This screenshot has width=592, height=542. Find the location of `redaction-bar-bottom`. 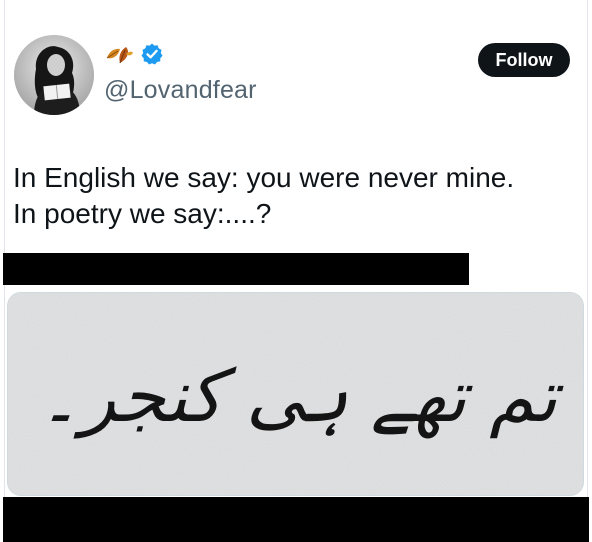

redaction-bar-bottom is located at coordinates (296, 519).